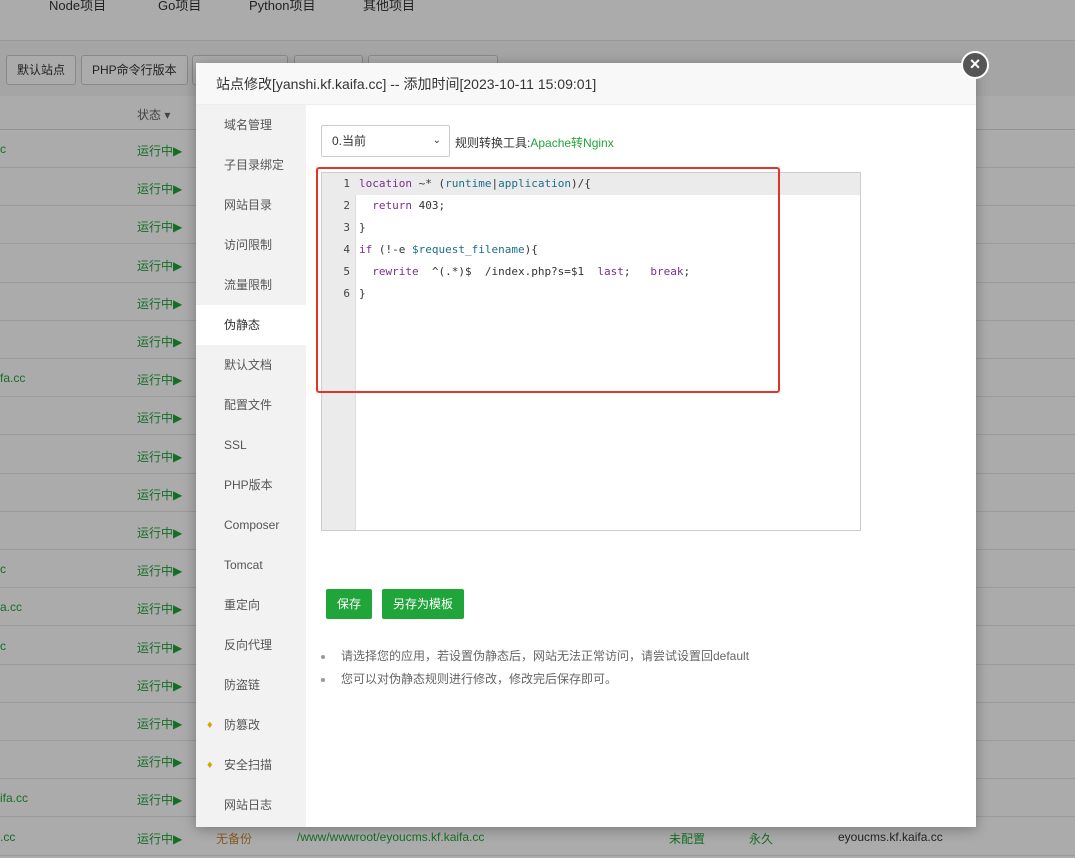 The height and width of the screenshot is (858, 1075). I want to click on sidebar-item: 配置文件, so click(251, 405).